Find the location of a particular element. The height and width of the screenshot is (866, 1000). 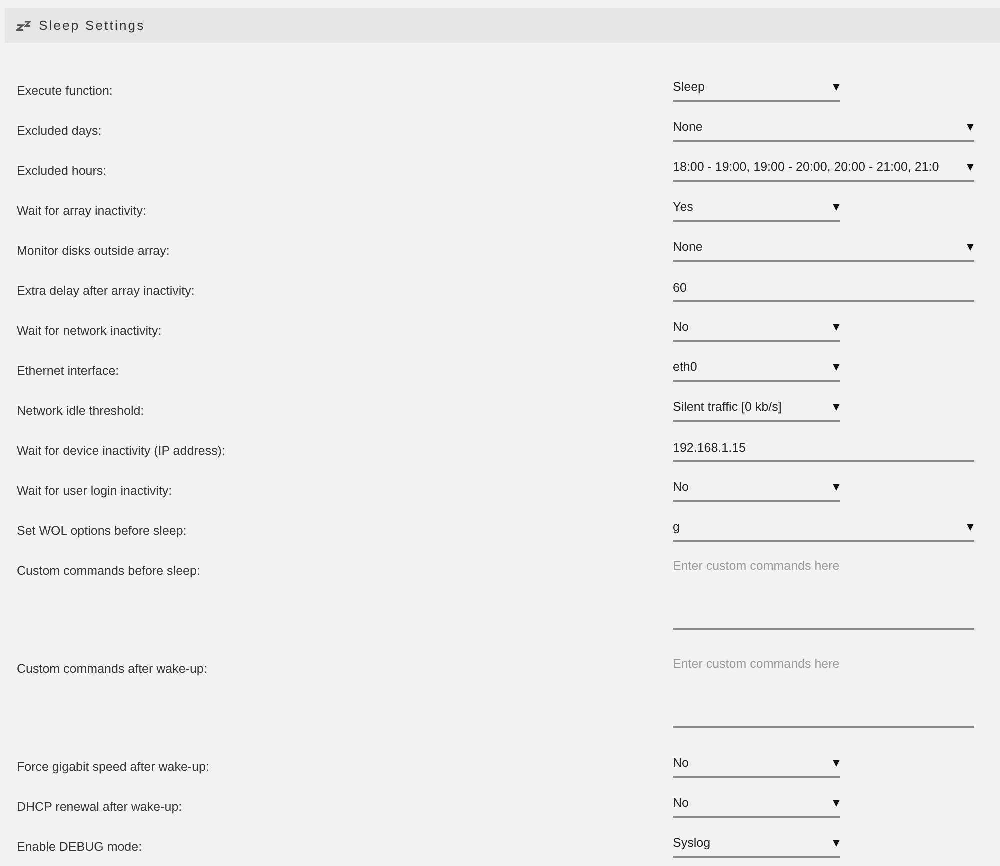

dropdown: Sleep is located at coordinates (756, 88).